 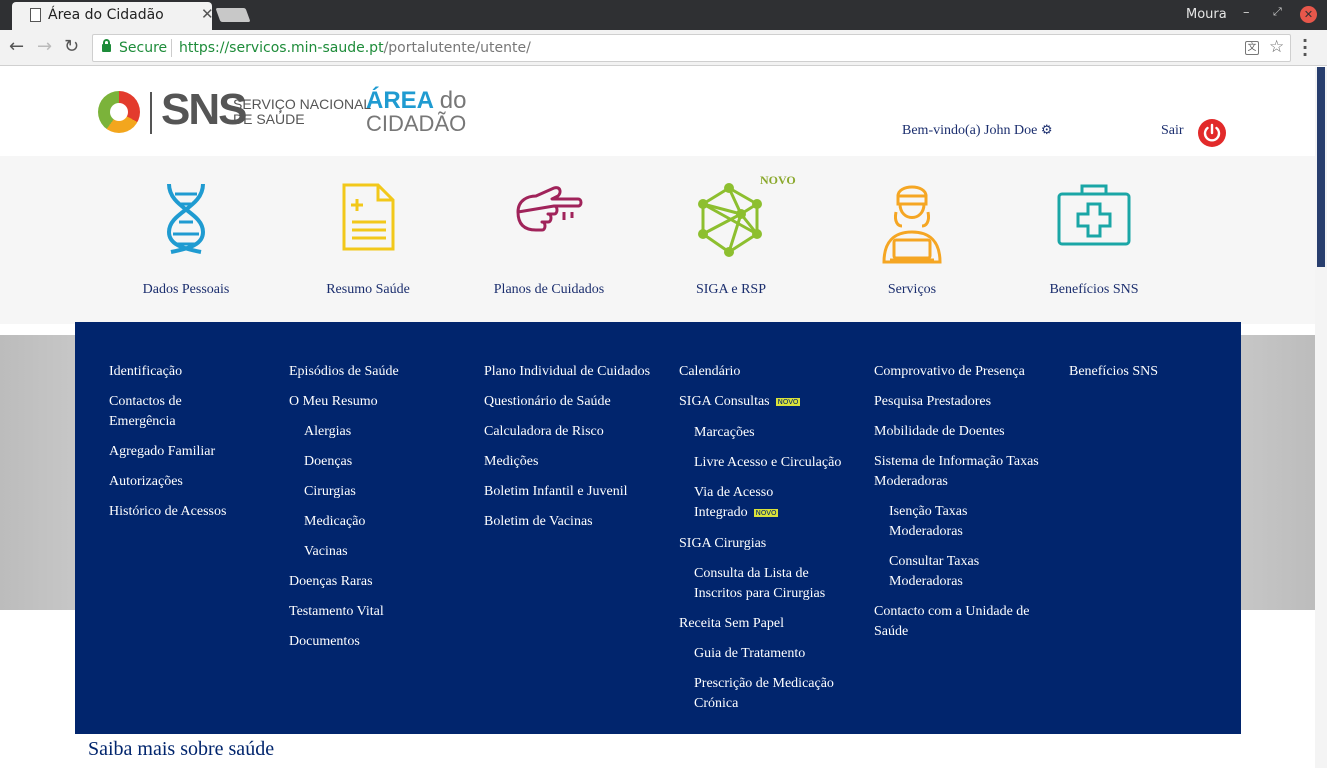 I want to click on menu-item-autorizacoes: Autorizações, so click(x=146, y=482).